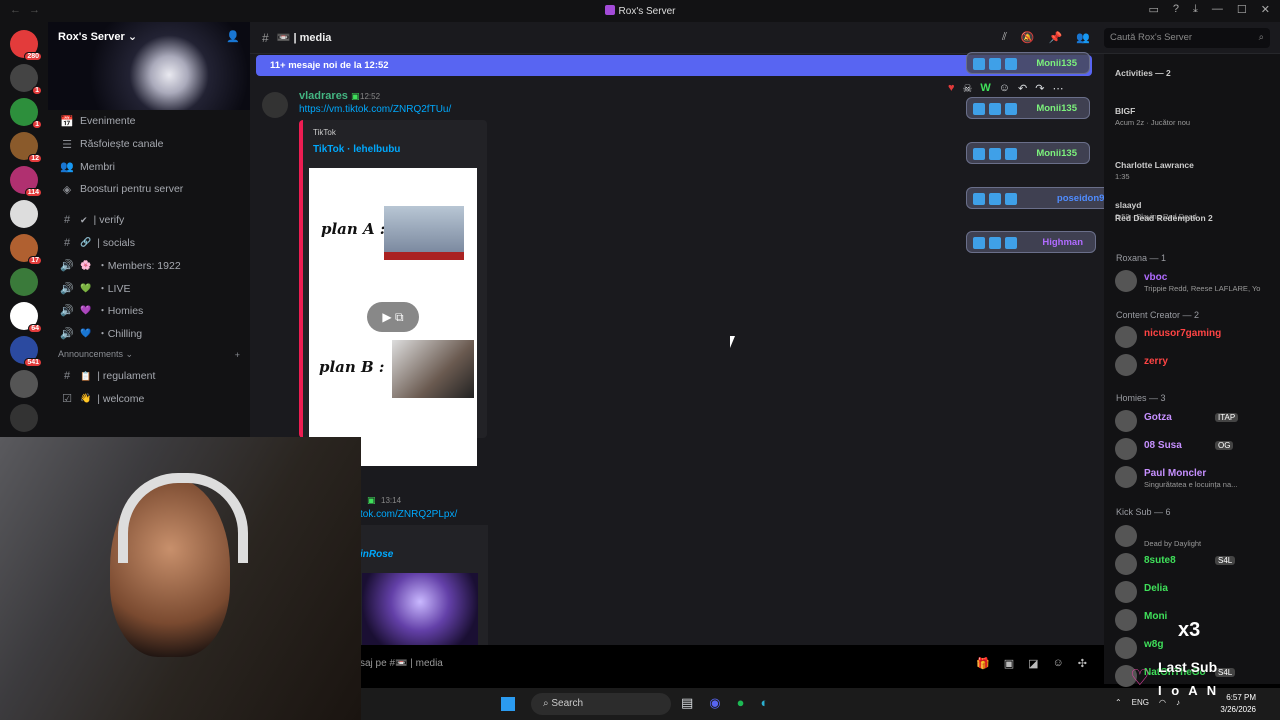 The height and width of the screenshot is (720, 1280). Describe the element at coordinates (1225, 560) in the screenshot. I see `member-tag: S4L` at that location.